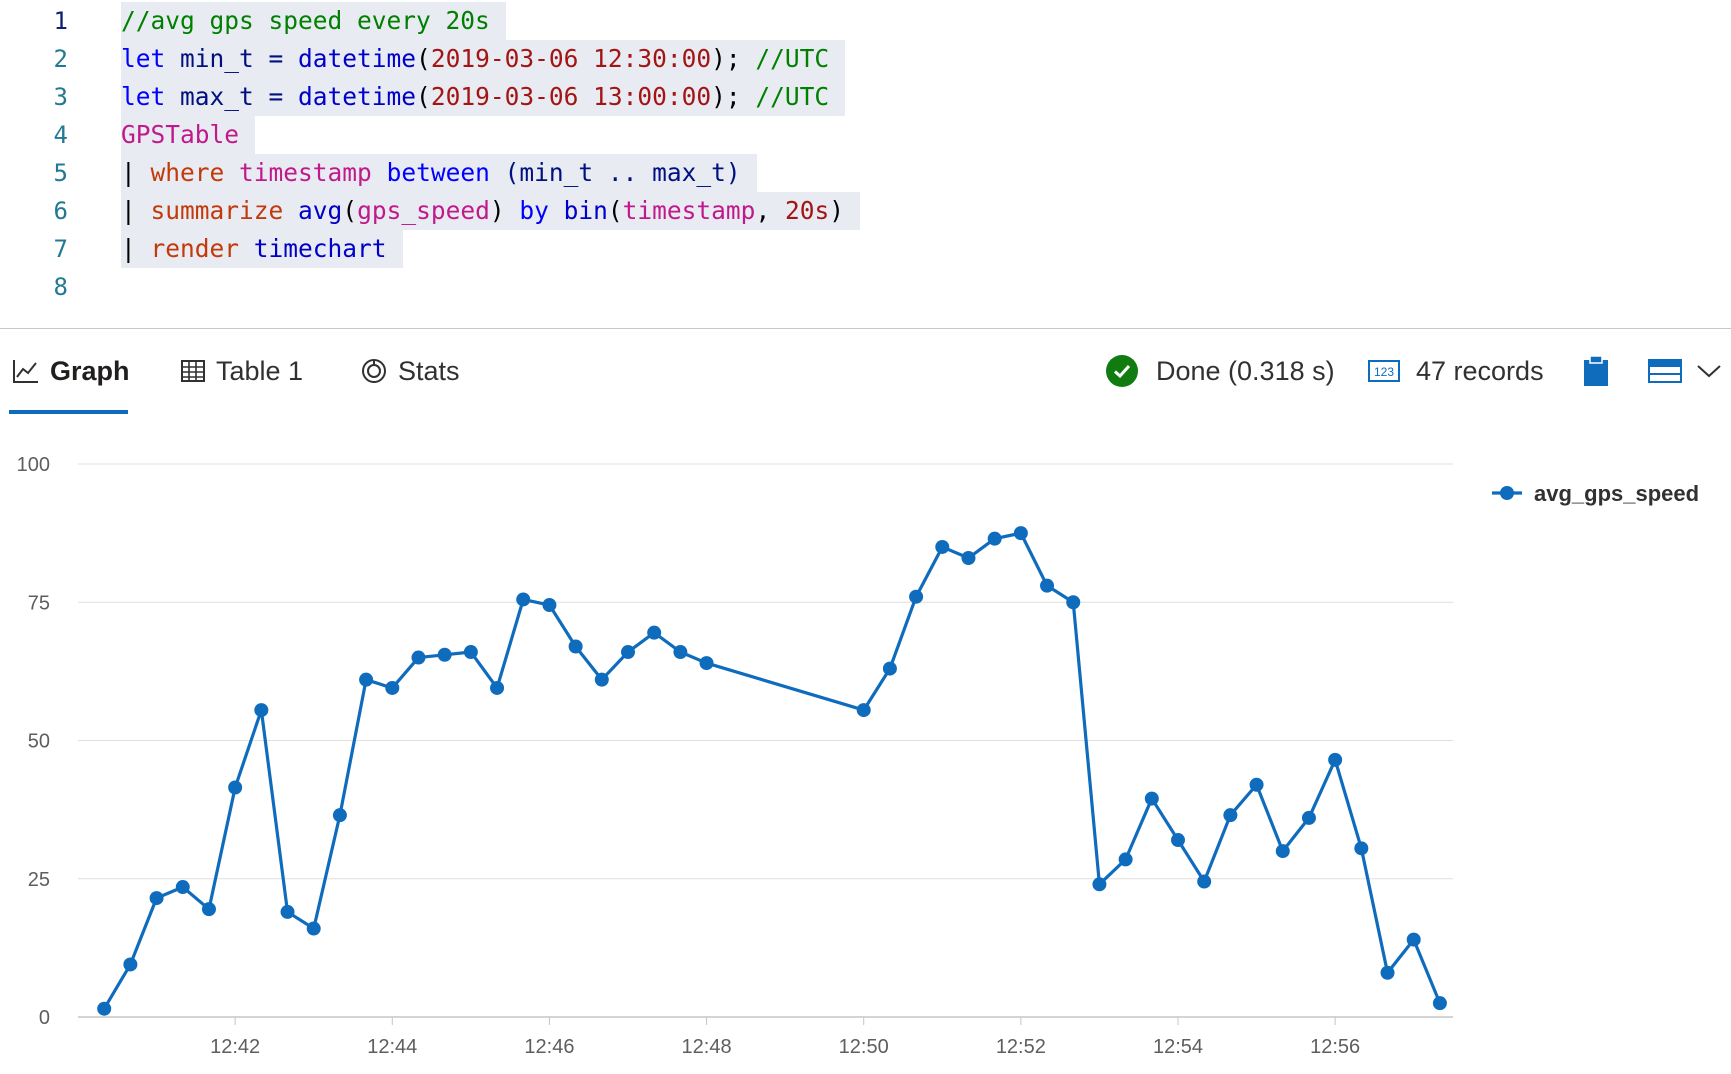  Describe the element at coordinates (25, 371) in the screenshot. I see `line-chart-icon` at that location.